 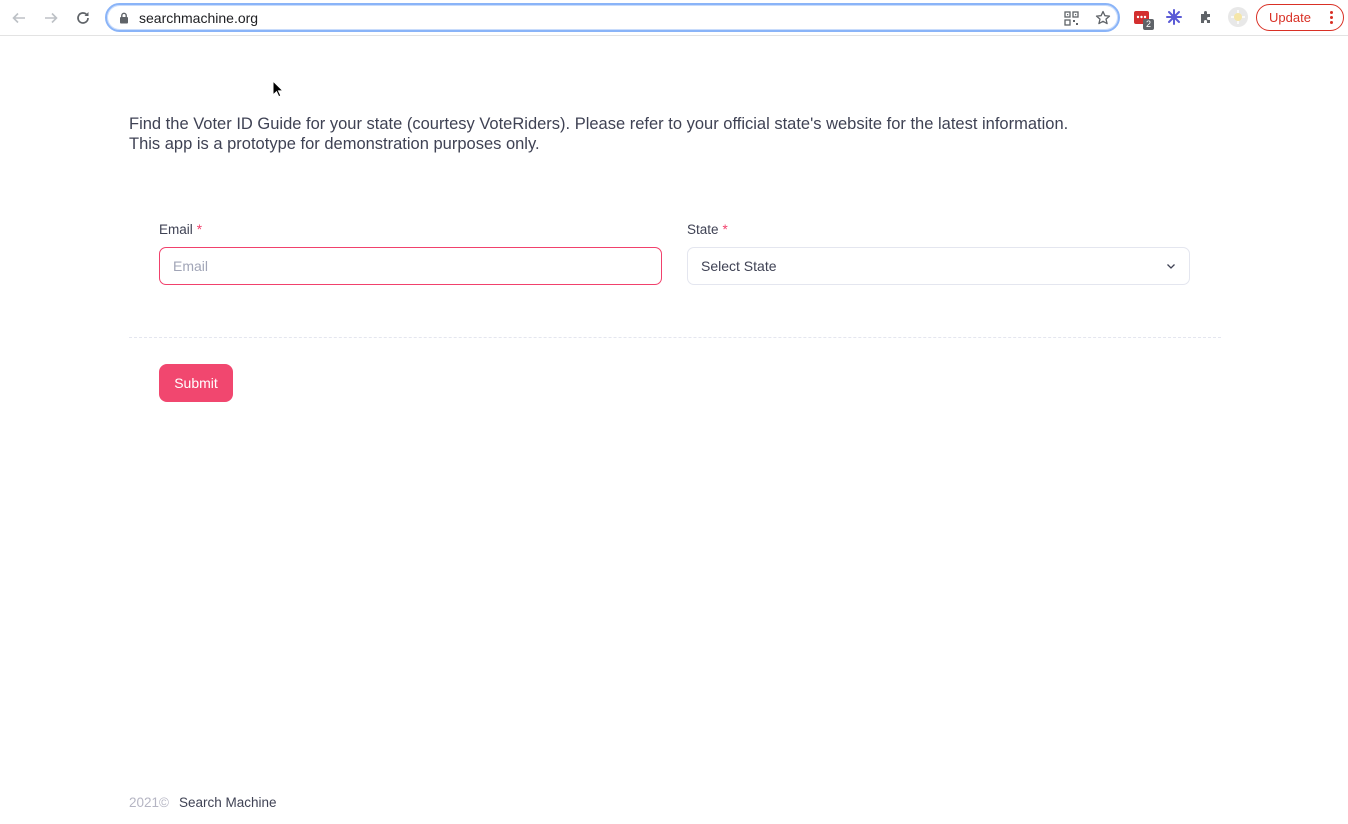 What do you see at coordinates (149, 802) in the screenshot?
I see `footer-year: 2021©` at bounding box center [149, 802].